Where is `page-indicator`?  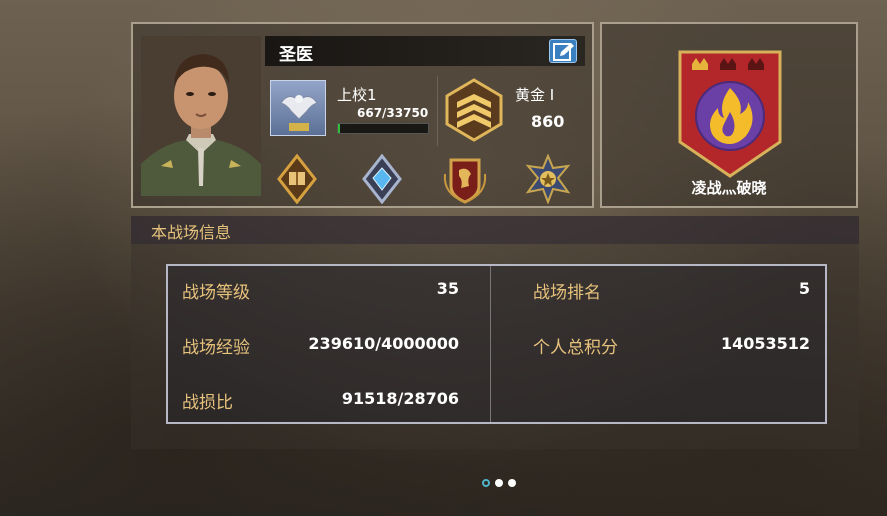
page-indicator is located at coordinates (502, 484).